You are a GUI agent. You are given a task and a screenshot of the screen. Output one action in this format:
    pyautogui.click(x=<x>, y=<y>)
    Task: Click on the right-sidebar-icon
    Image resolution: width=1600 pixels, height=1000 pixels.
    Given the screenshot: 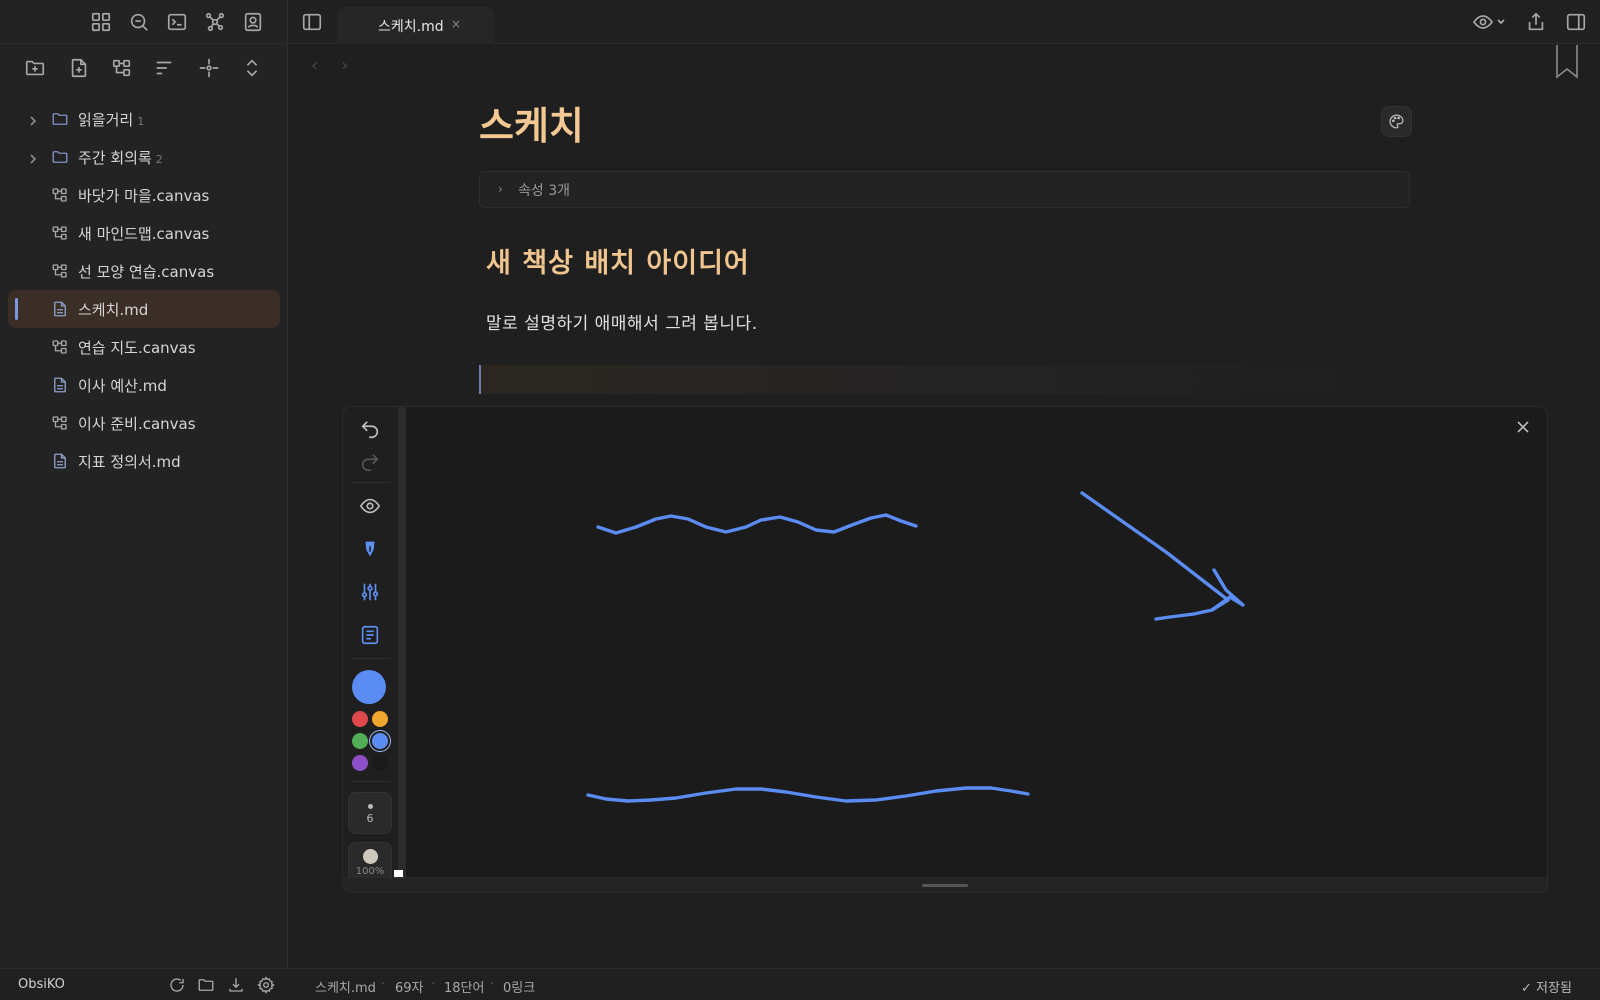 What is the action you would take?
    pyautogui.click(x=1576, y=22)
    